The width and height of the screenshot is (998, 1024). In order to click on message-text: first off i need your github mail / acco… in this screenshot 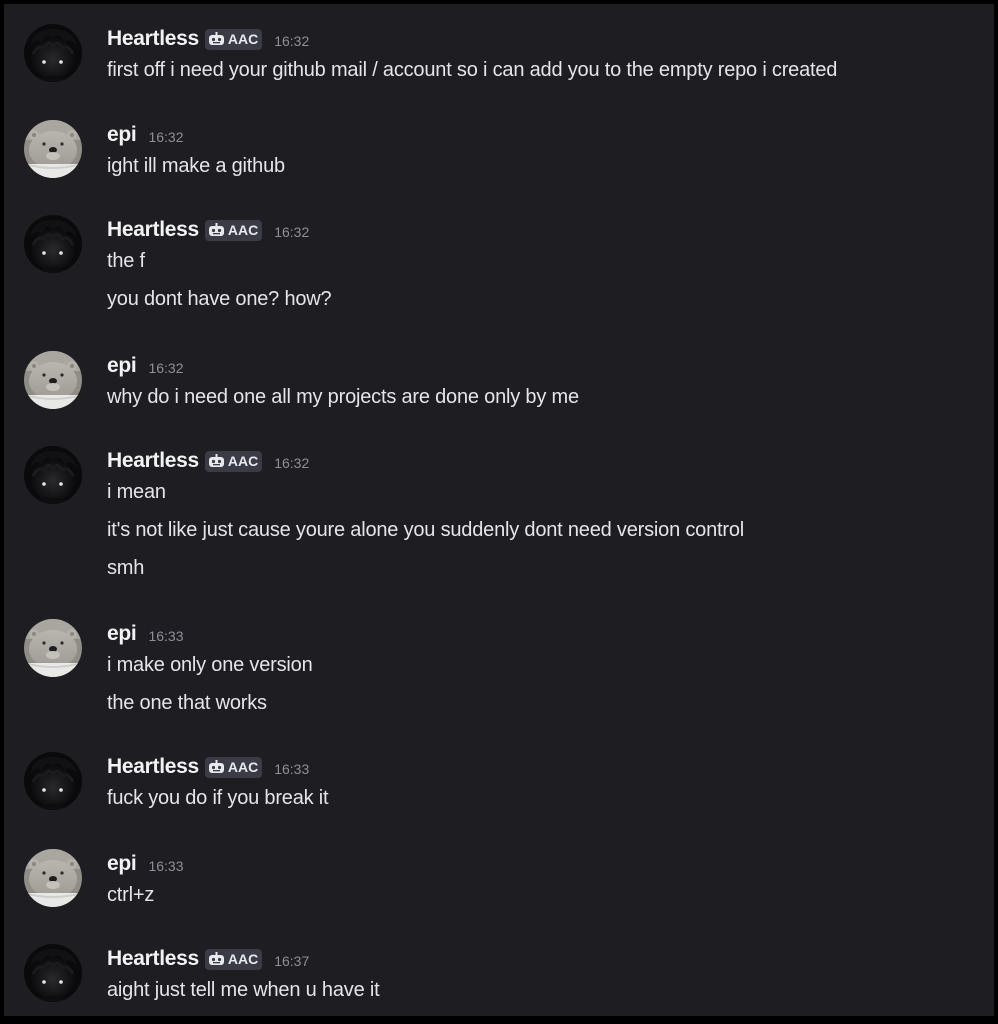, I will do `click(472, 70)`.